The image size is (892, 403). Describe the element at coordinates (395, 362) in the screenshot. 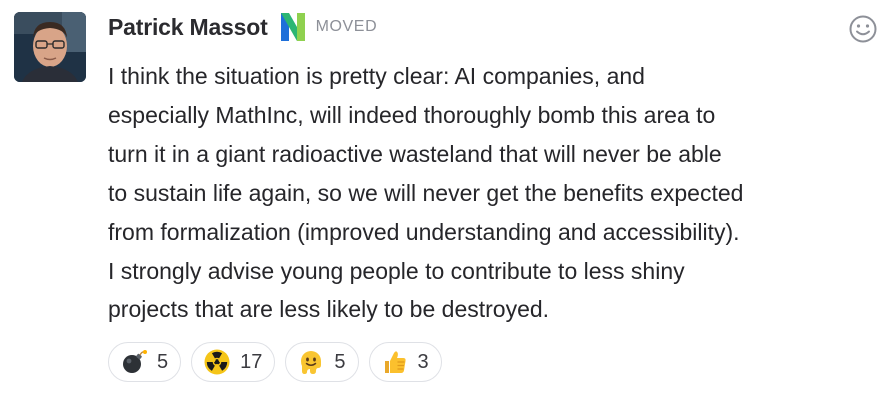

I see `thumbs-up-icon` at that location.